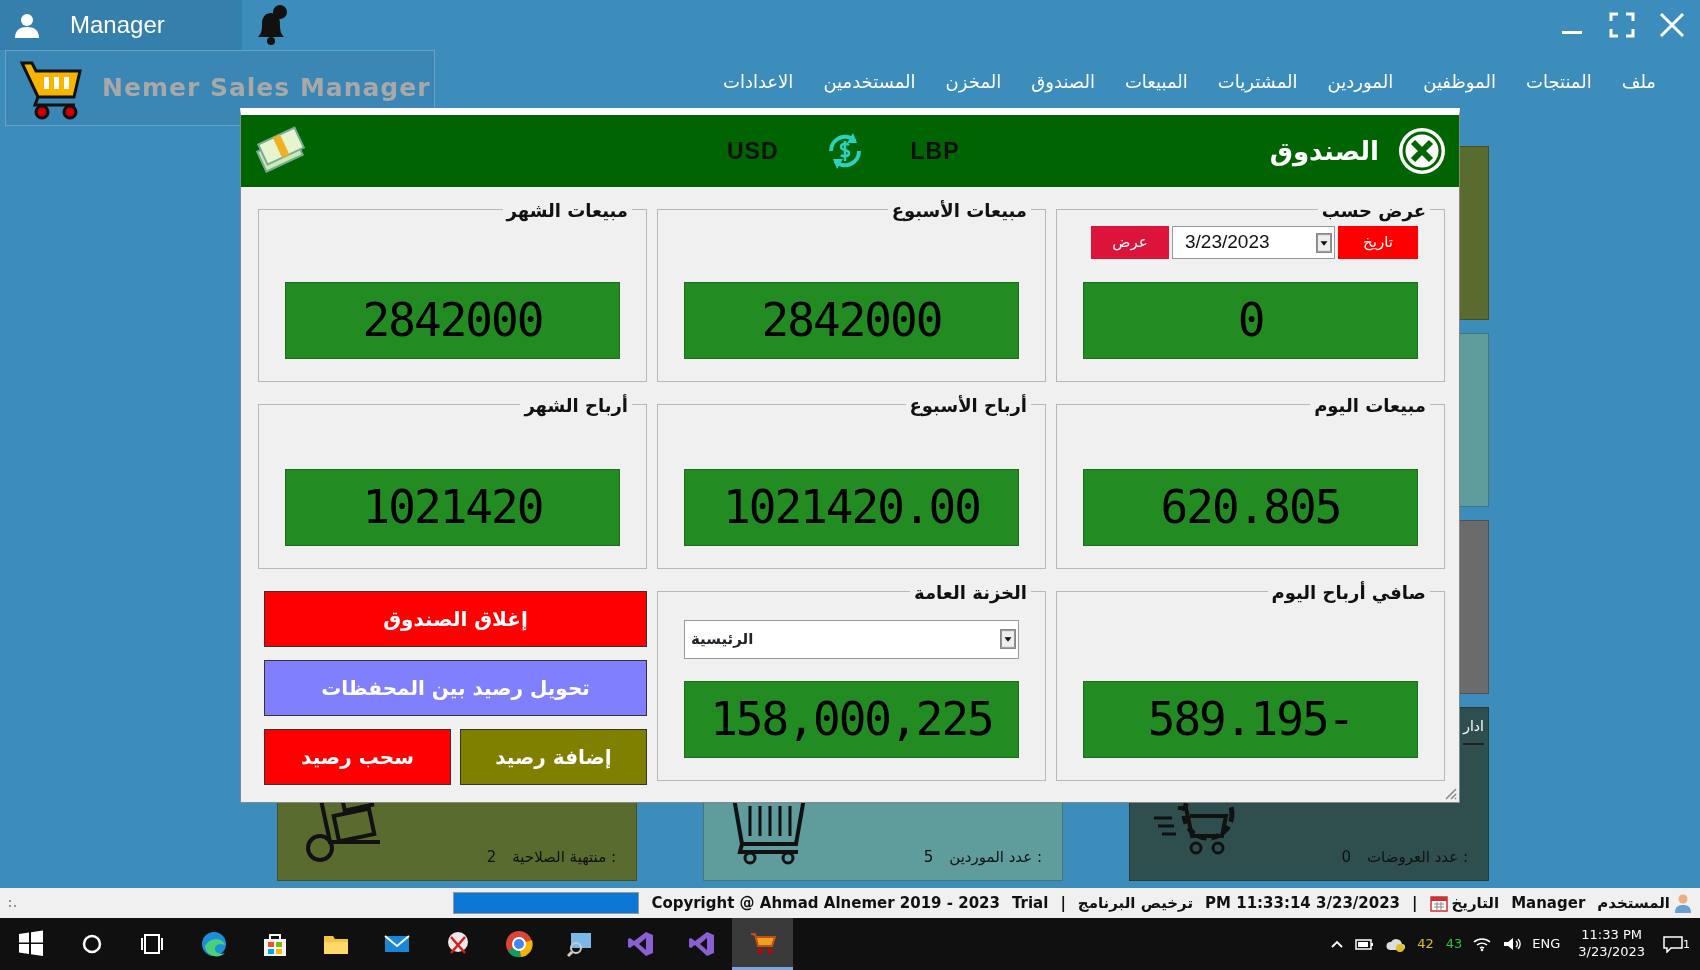  Describe the element at coordinates (1250, 320) in the screenshot. I see `digital-display: 0` at that location.